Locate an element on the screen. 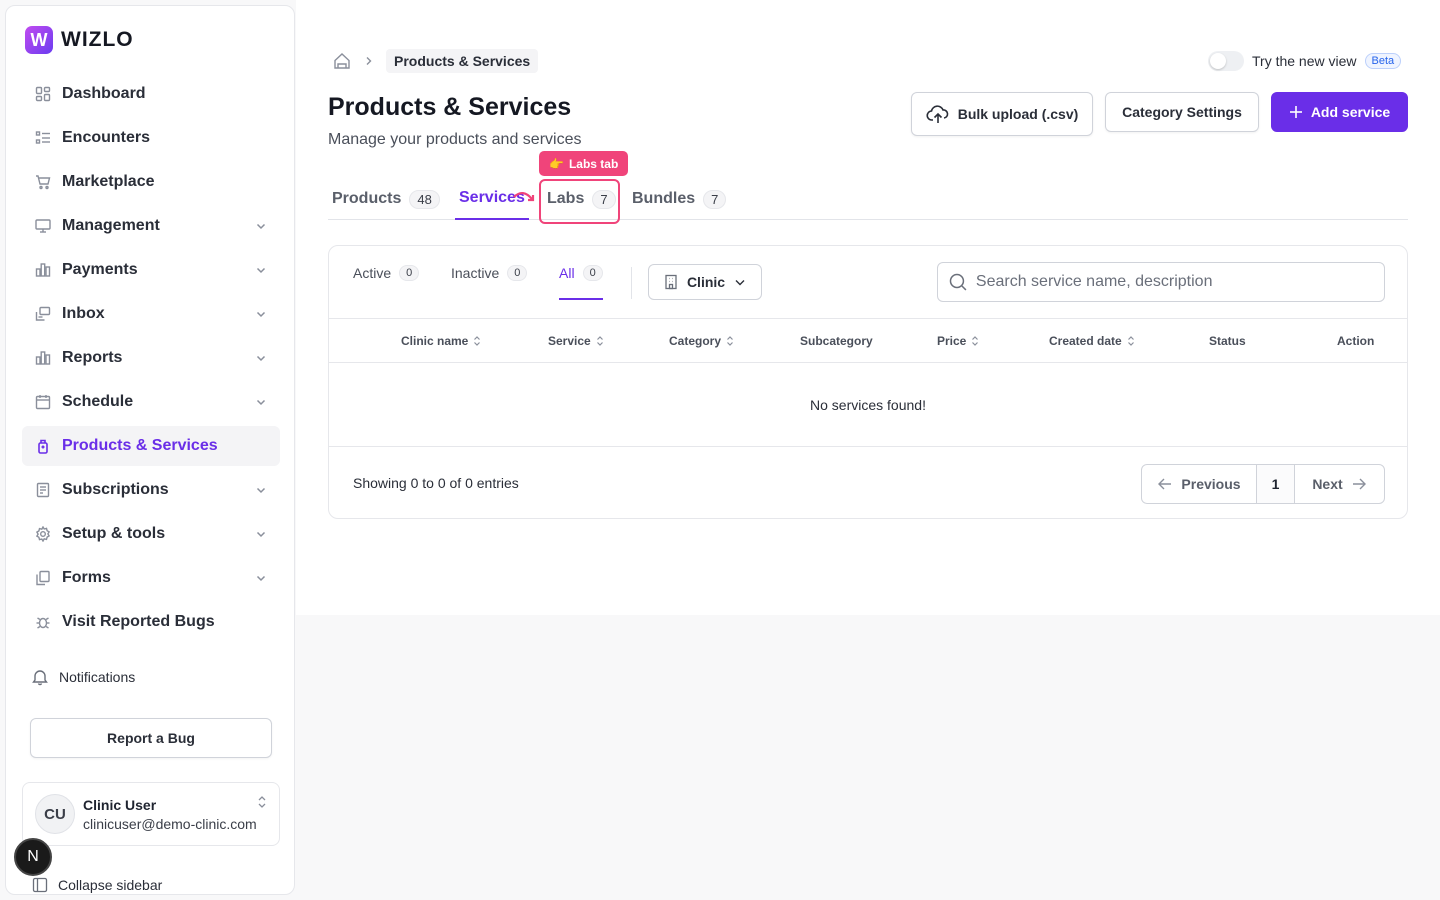  filter-tab-inactive: Inactive 0 is located at coordinates (489, 273).